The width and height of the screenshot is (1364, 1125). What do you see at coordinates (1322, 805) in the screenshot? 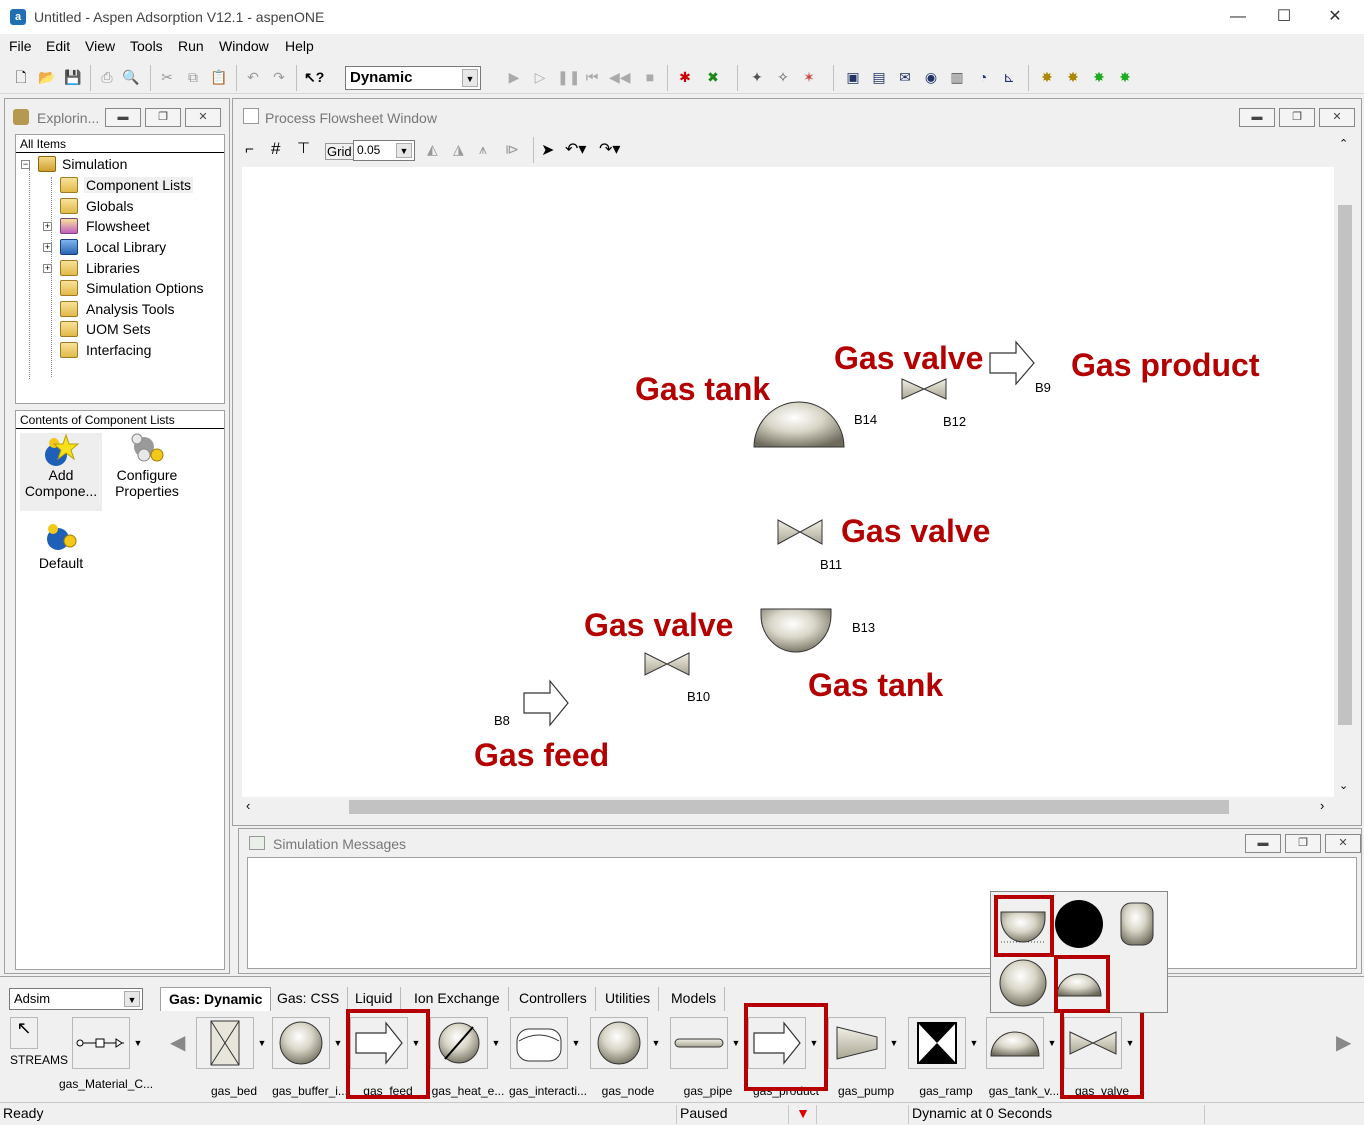
I see `scroll-right-icon: ›` at bounding box center [1322, 805].